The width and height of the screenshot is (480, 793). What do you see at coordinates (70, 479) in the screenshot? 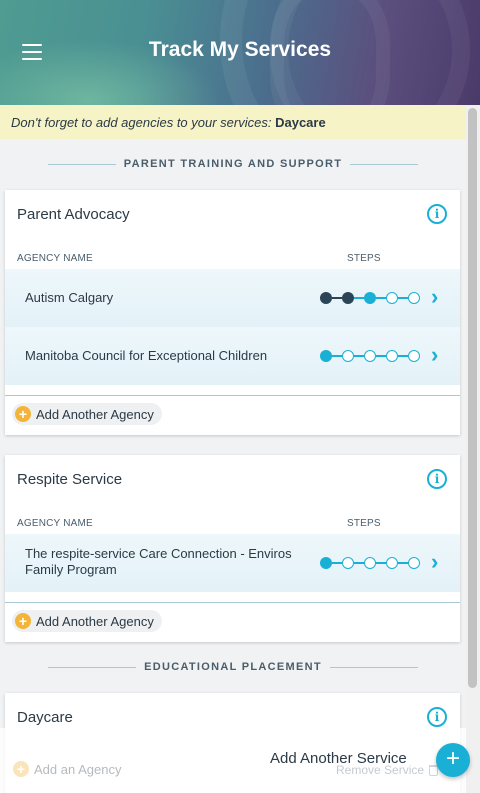
I see `service-title: Respite Service` at bounding box center [70, 479].